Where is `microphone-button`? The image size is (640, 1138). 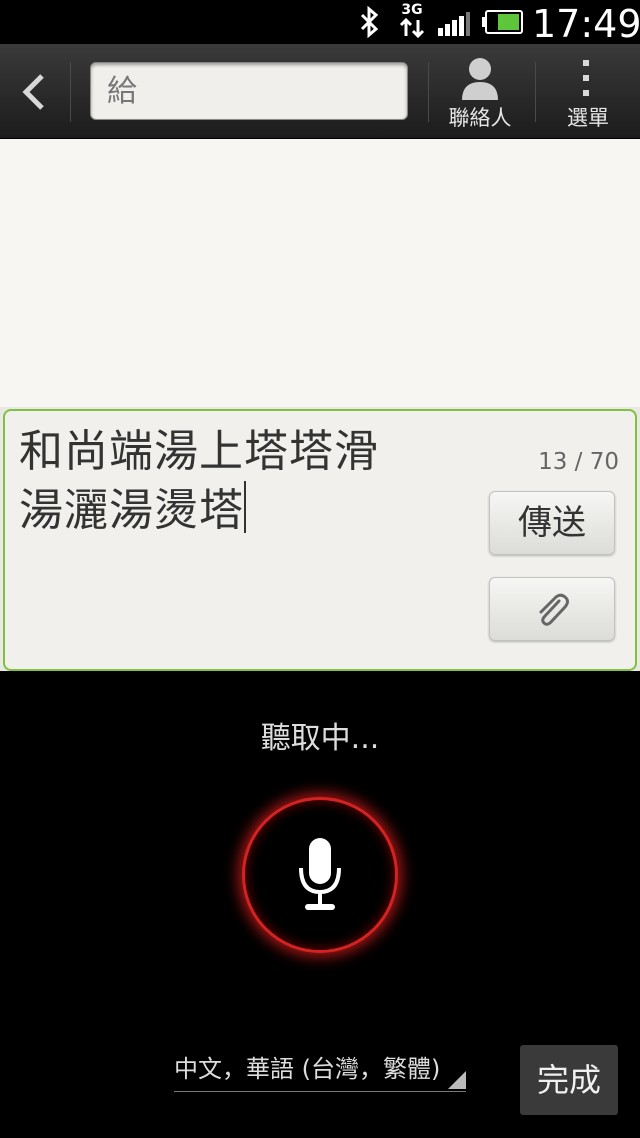 microphone-button is located at coordinates (320, 875).